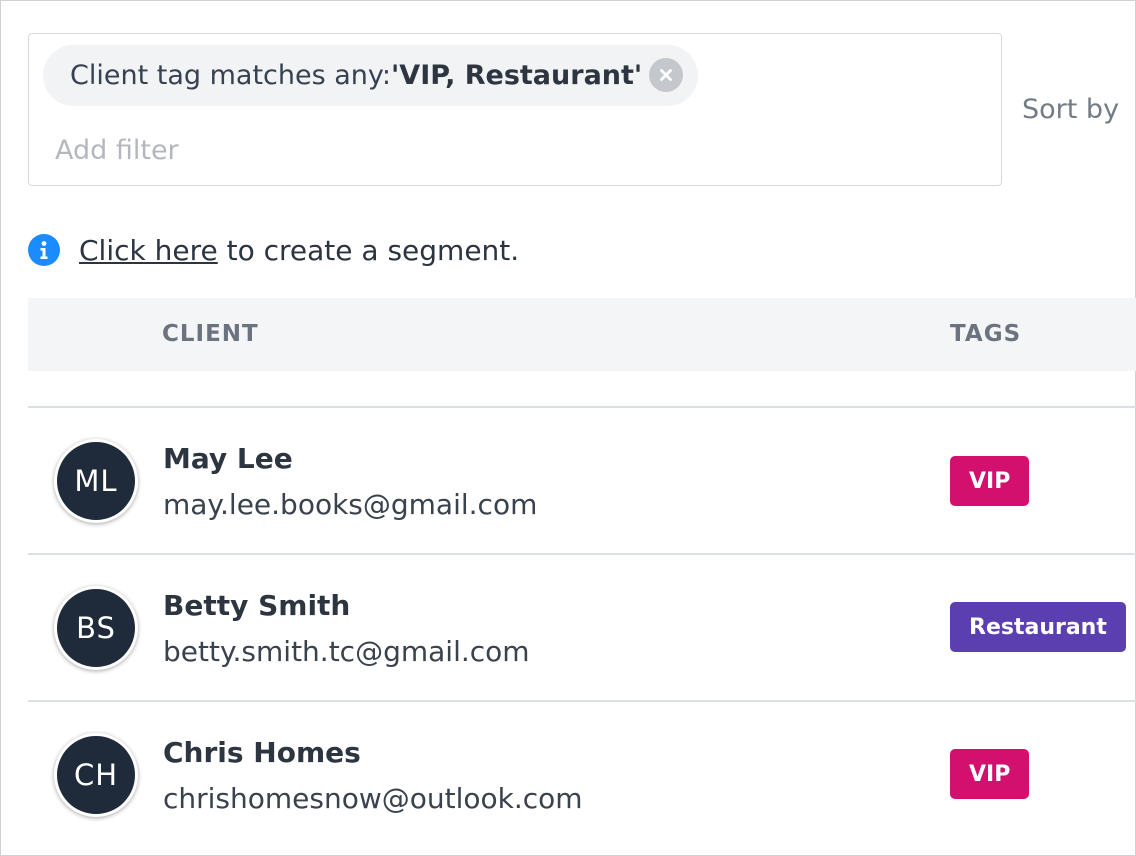 The width and height of the screenshot is (1136, 856). I want to click on avatar: ML, so click(96, 481).